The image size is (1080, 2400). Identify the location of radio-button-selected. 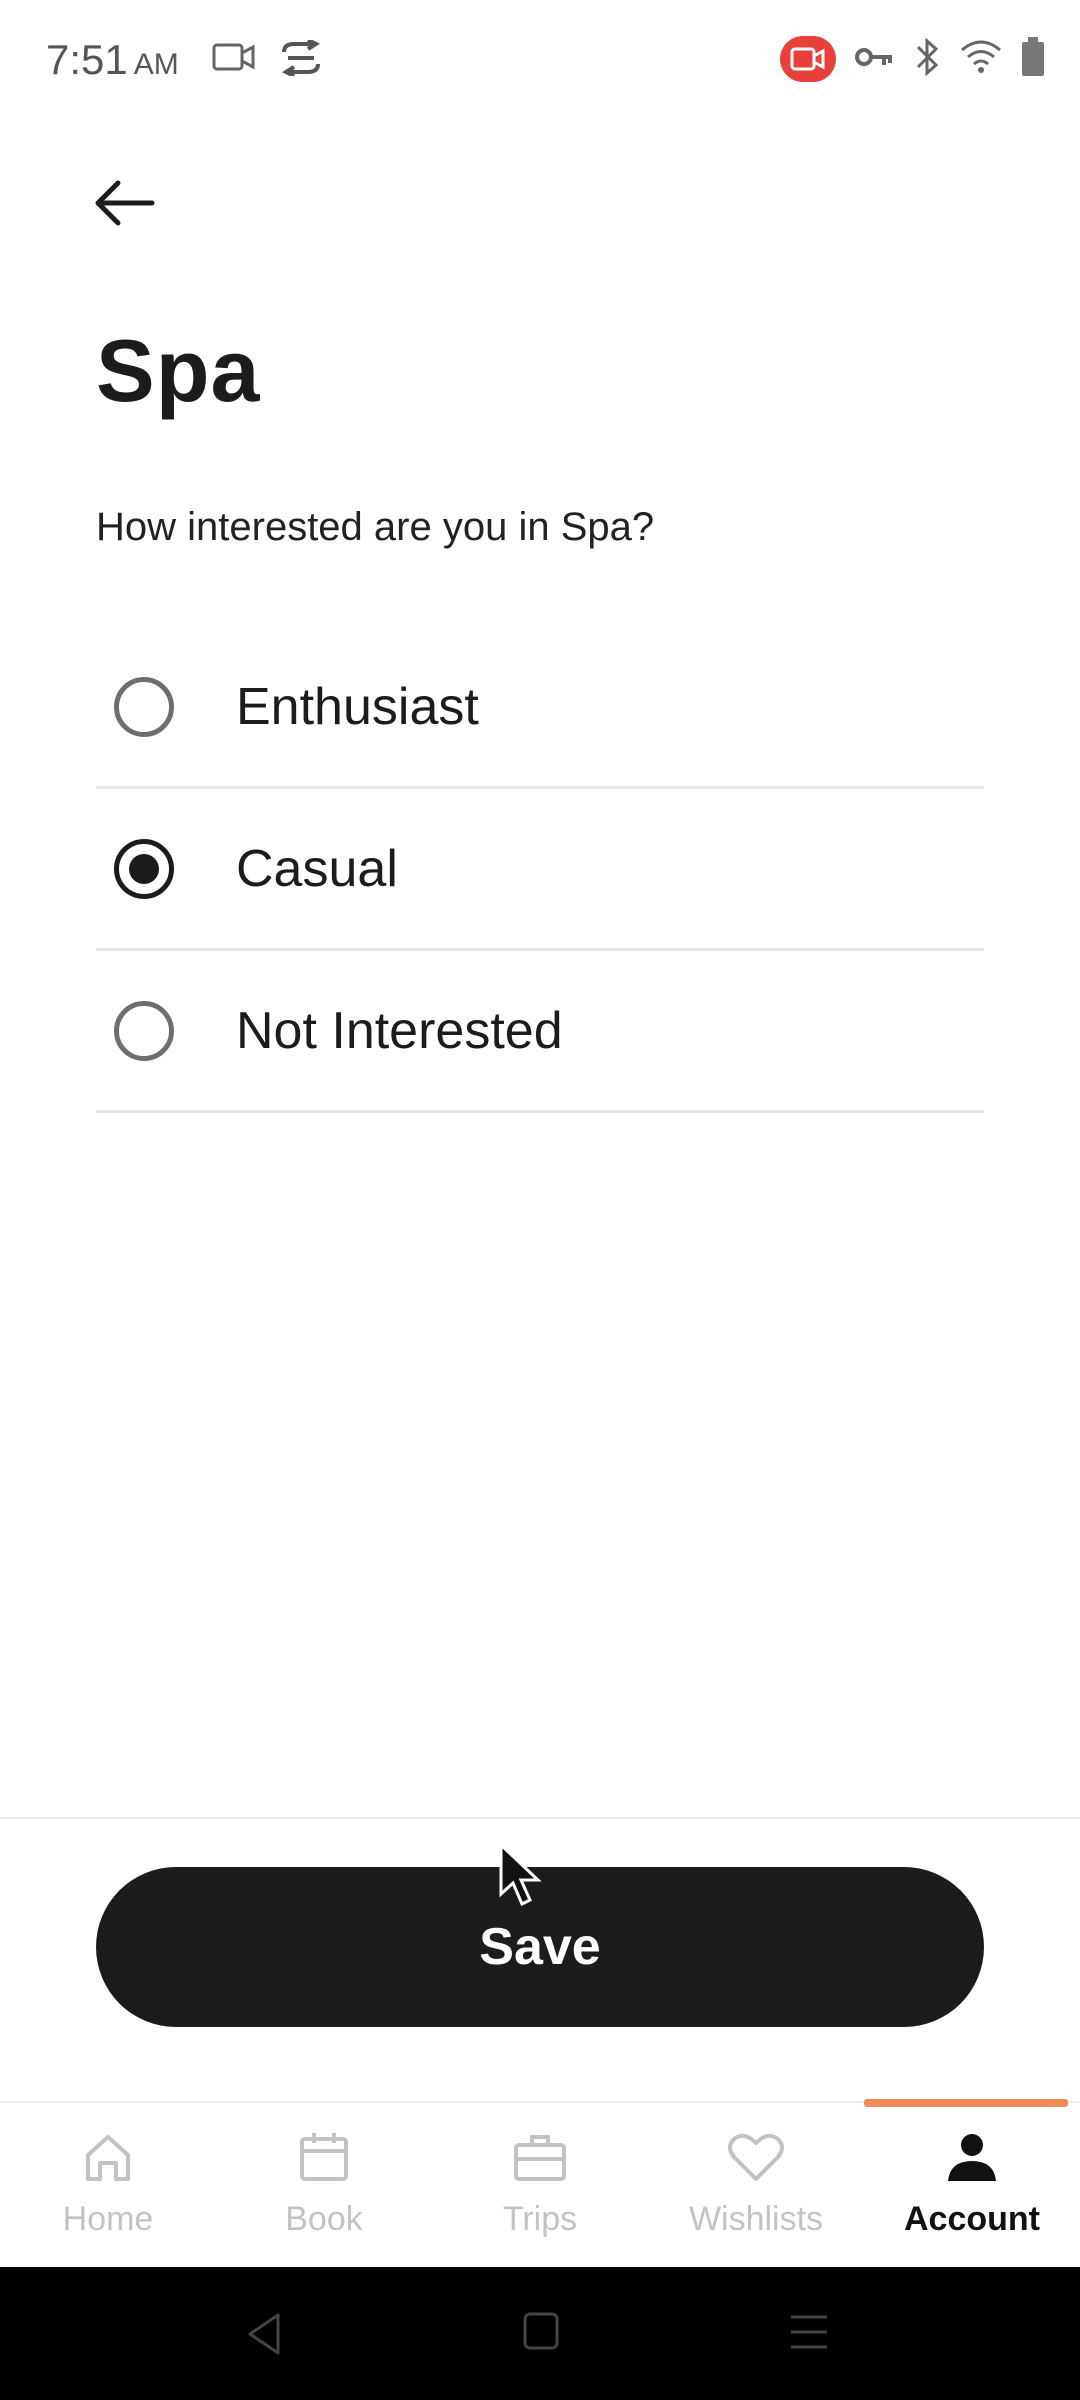
(144, 868).